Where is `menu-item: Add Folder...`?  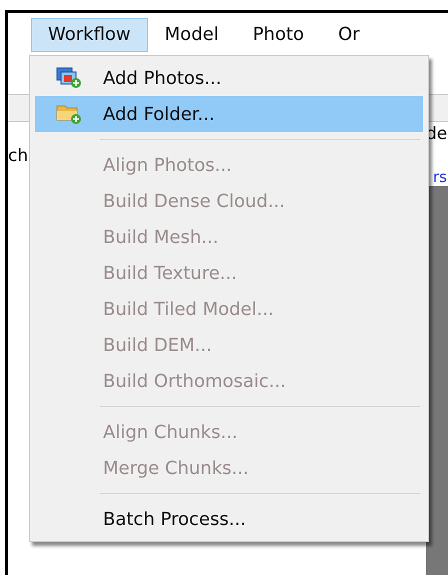 menu-item: Add Folder... is located at coordinates (229, 114).